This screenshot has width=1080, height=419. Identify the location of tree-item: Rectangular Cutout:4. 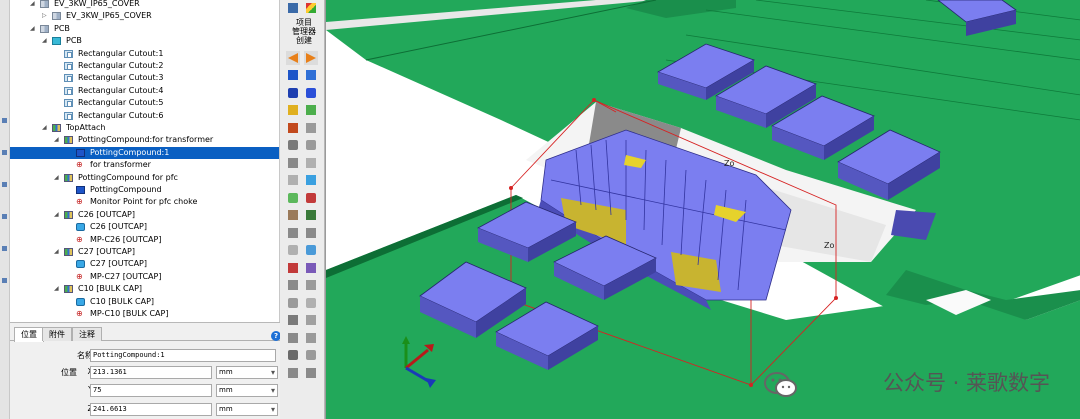
(144, 91).